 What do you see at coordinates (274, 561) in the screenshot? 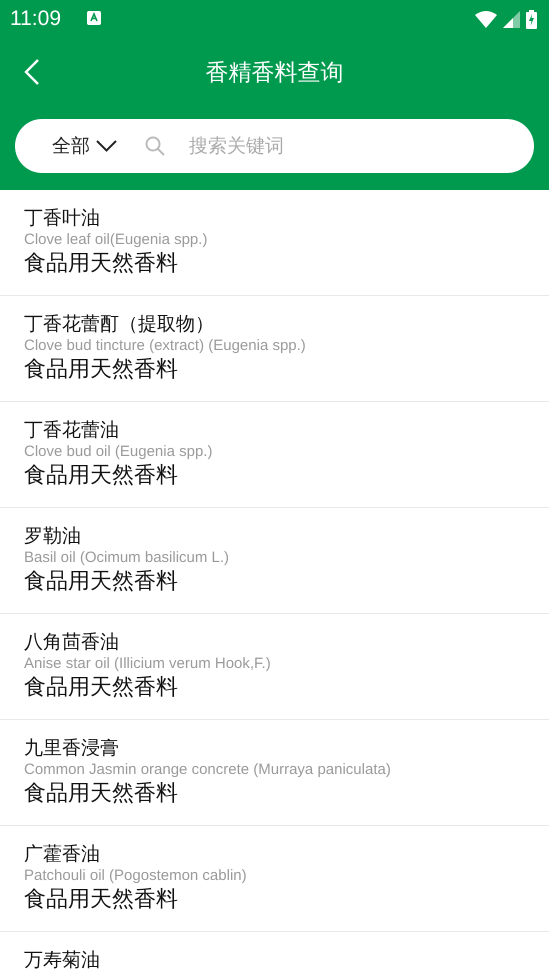
I see `list-item: 罗勒油 Basil oil (Ocimum basilicum L.) 食品用天然香料` at bounding box center [274, 561].